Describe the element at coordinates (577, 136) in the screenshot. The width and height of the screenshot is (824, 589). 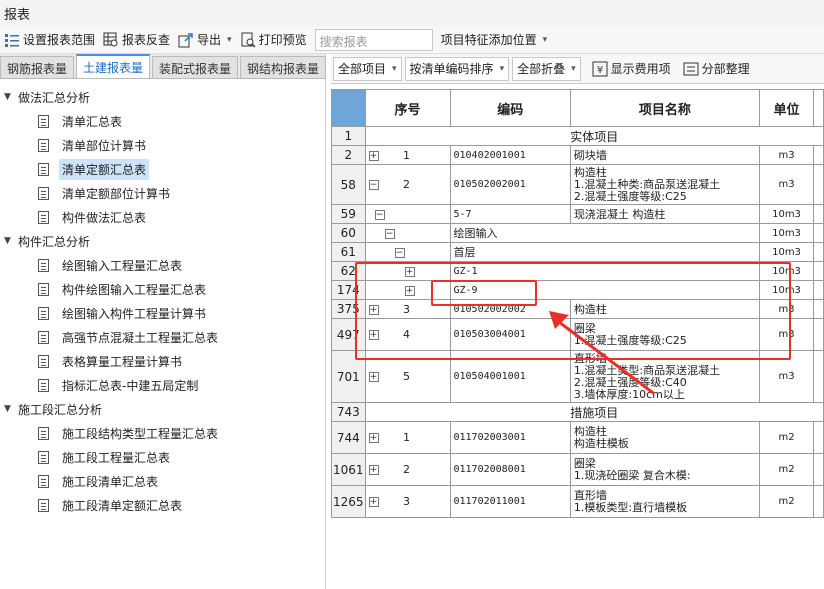
I see `table-row: 1 实体项目` at that location.